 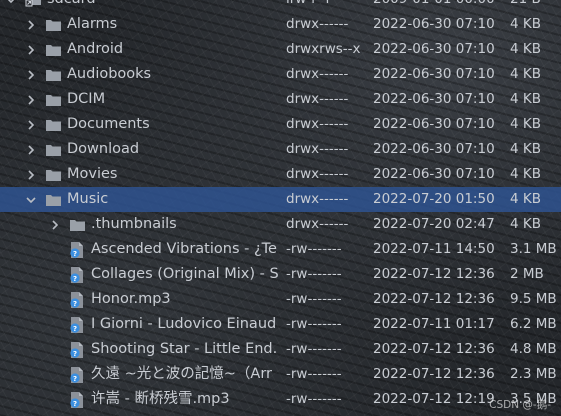 What do you see at coordinates (434, 399) in the screenshot?
I see `item-date: 2022-07-12 12:19` at bounding box center [434, 399].